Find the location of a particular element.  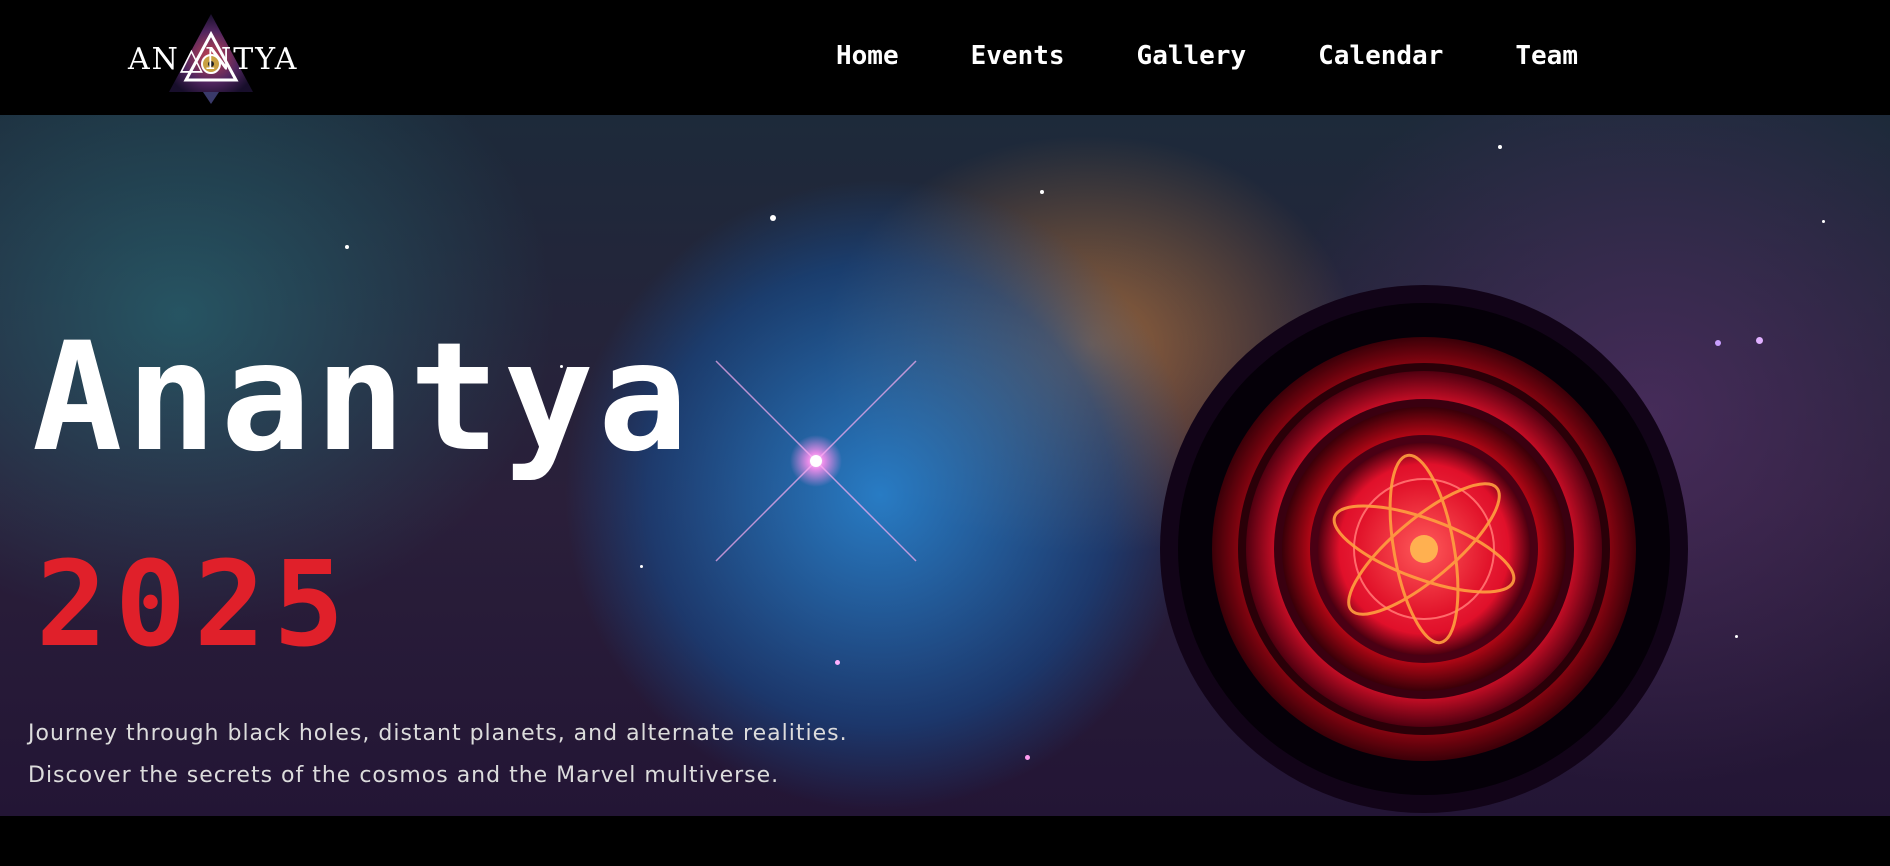

hero-year: 2025 is located at coordinates (194, 604).